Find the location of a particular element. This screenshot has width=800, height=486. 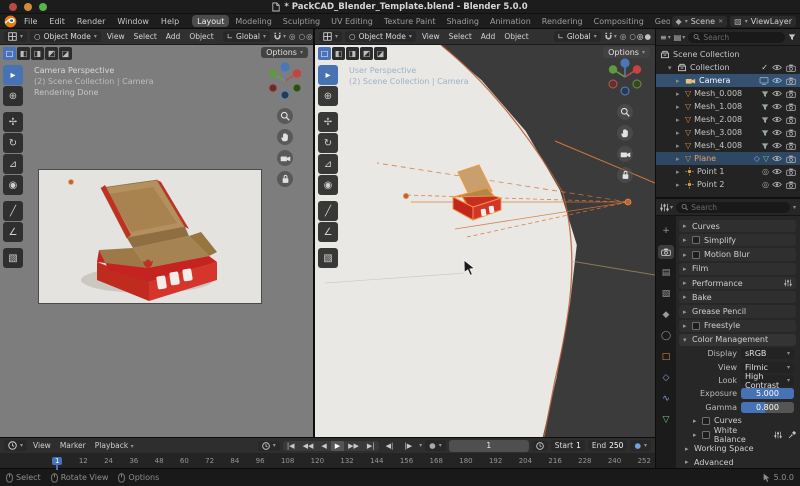

outliner-item-point-2: ▸ Point 2 ◎ is located at coordinates (728, 184).